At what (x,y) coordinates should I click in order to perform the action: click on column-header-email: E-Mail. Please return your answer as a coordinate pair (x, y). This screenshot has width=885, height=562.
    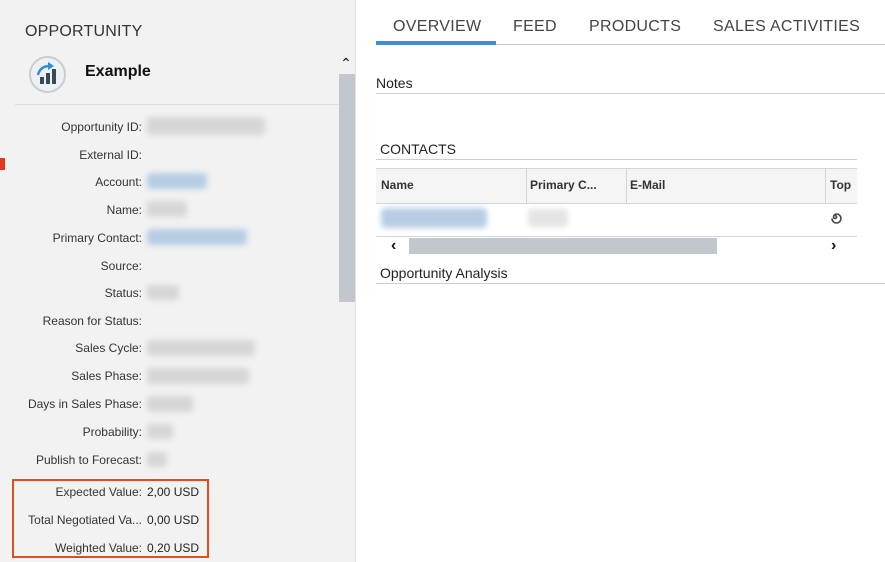
    Looking at the image, I should click on (725, 185).